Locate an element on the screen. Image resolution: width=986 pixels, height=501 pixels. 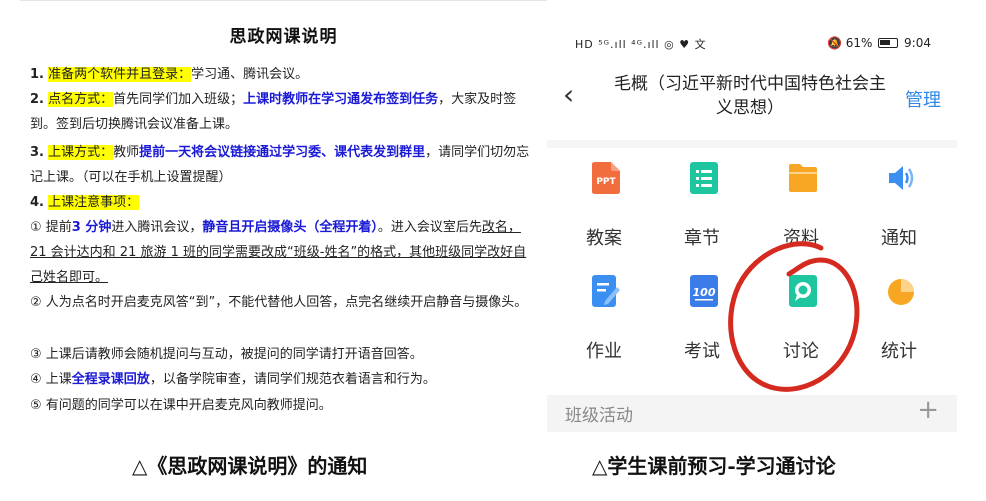
item-1: 1. 准备两个软件并且登录：学习通、腾讯会议。 is located at coordinates (283, 74).